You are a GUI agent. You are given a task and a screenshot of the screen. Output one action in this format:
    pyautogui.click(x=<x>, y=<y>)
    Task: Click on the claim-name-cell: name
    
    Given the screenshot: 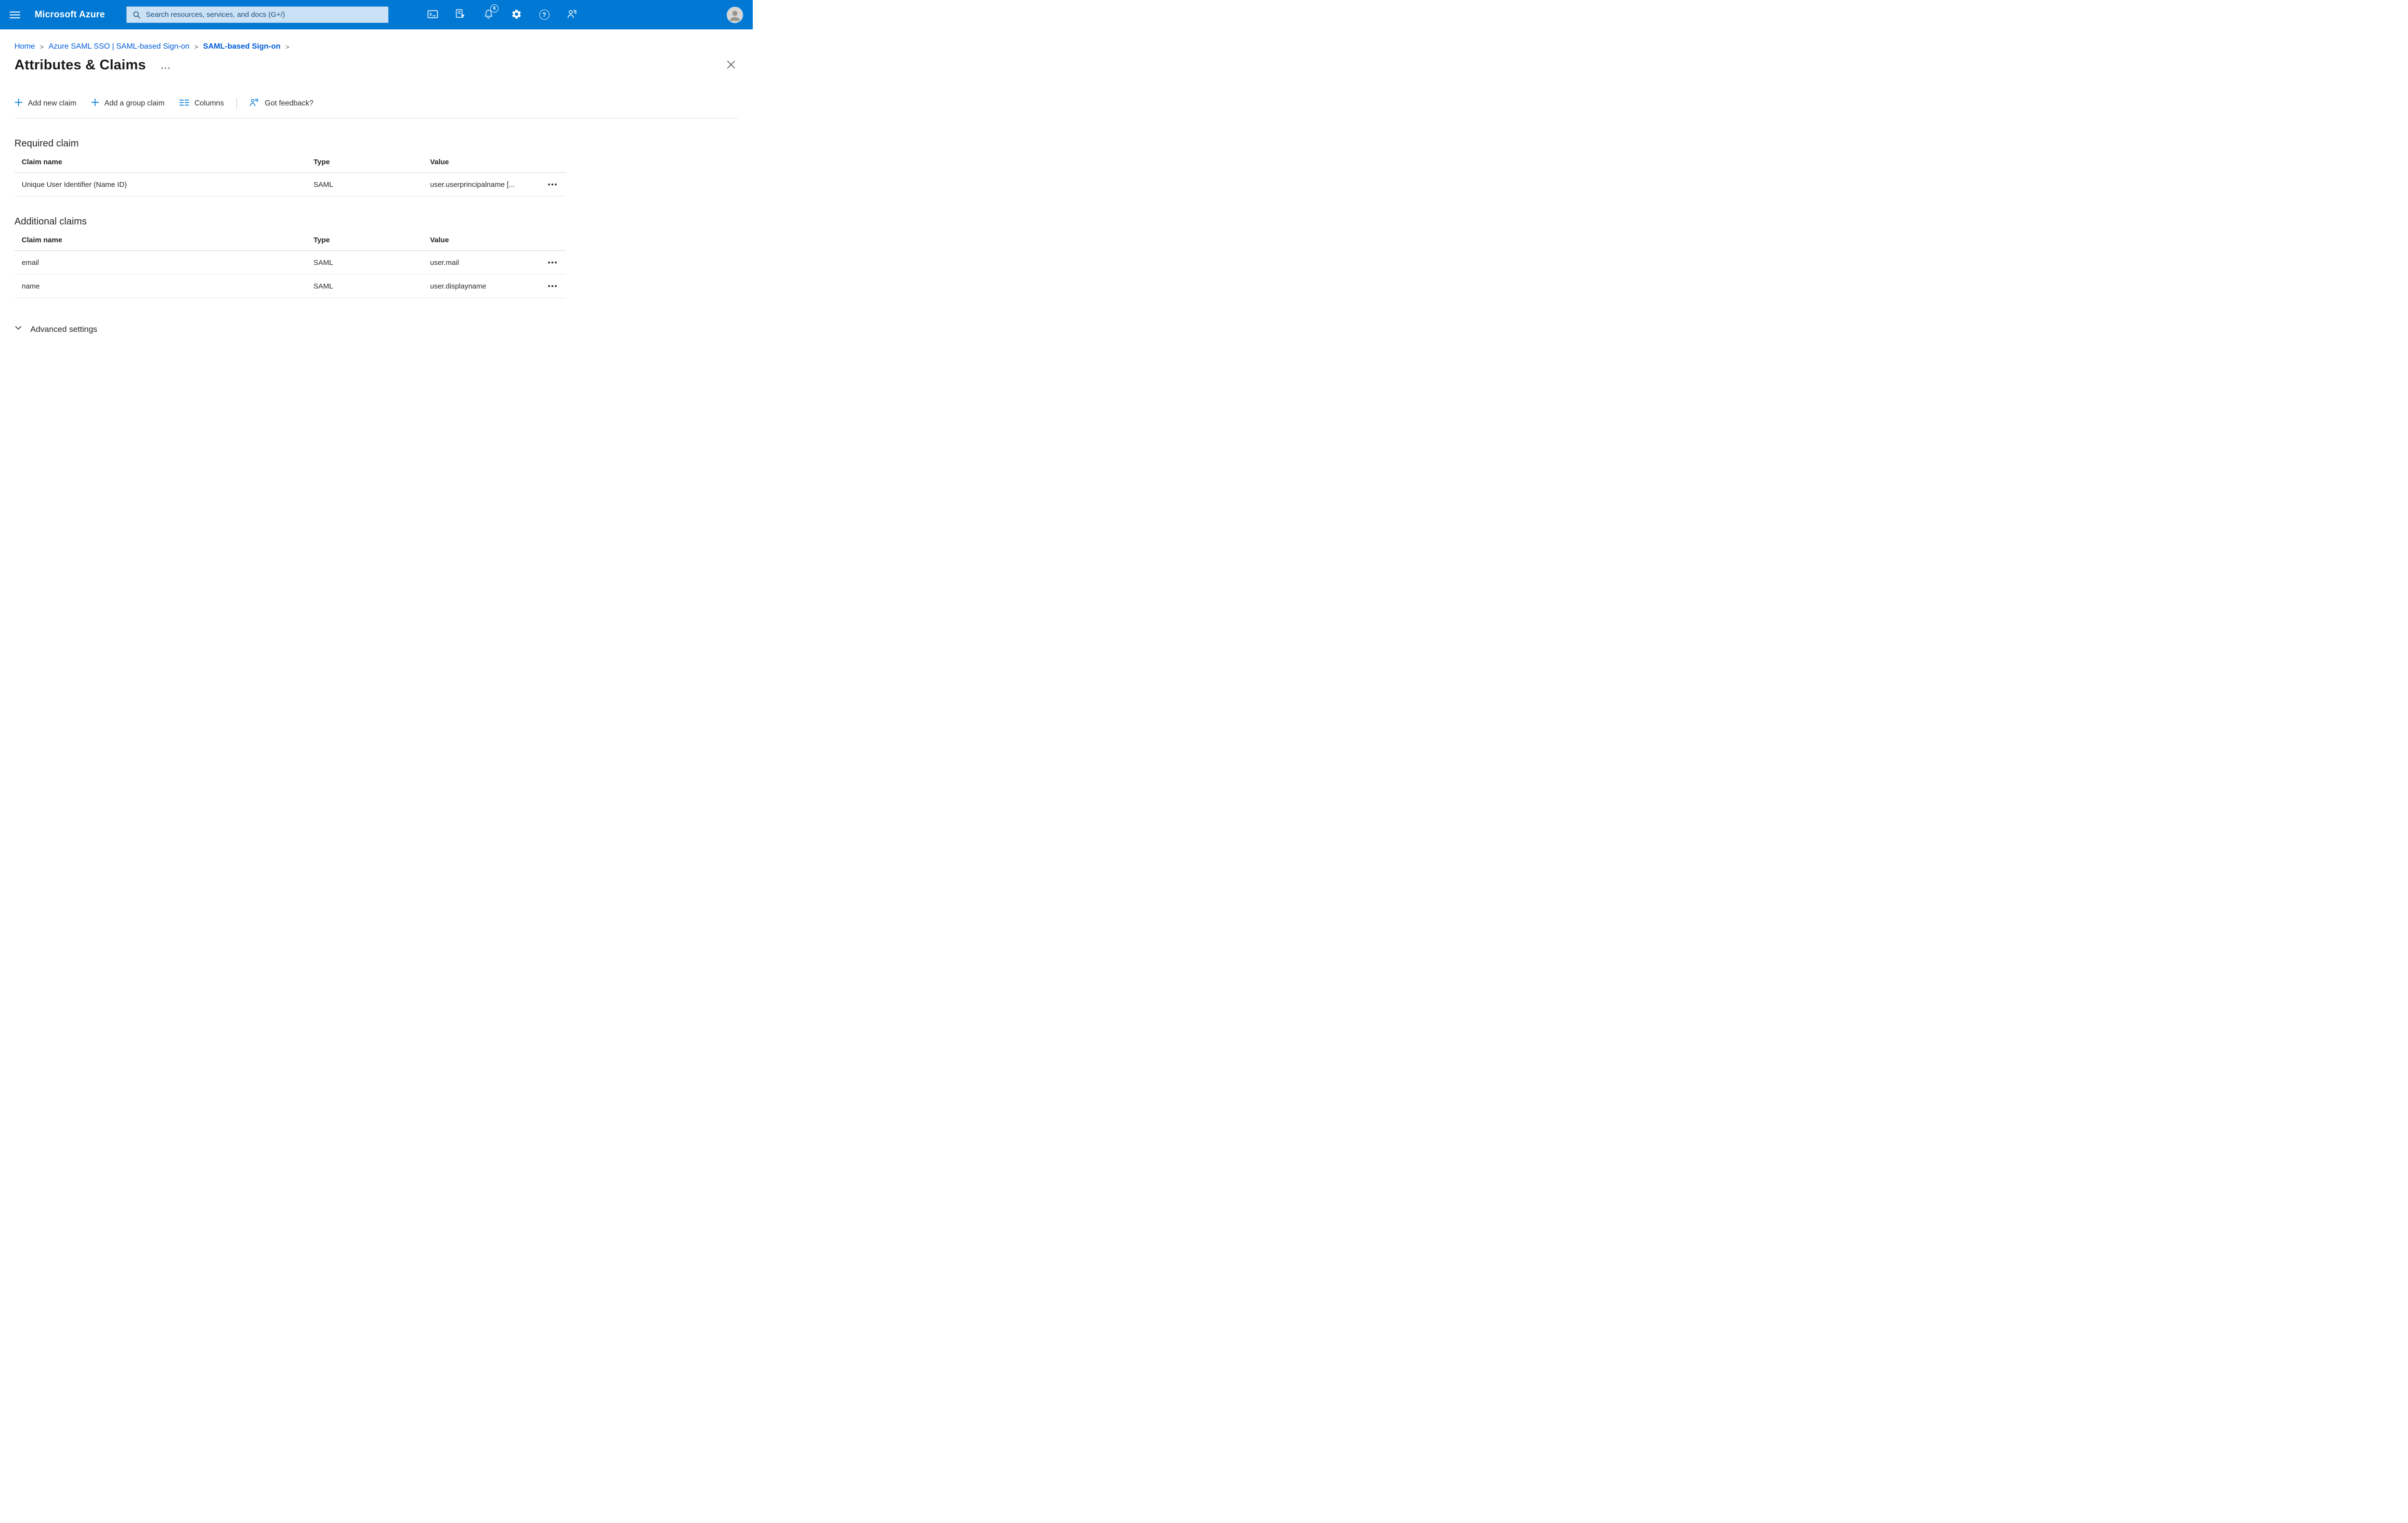 What is the action you would take?
    pyautogui.click(x=31, y=286)
    